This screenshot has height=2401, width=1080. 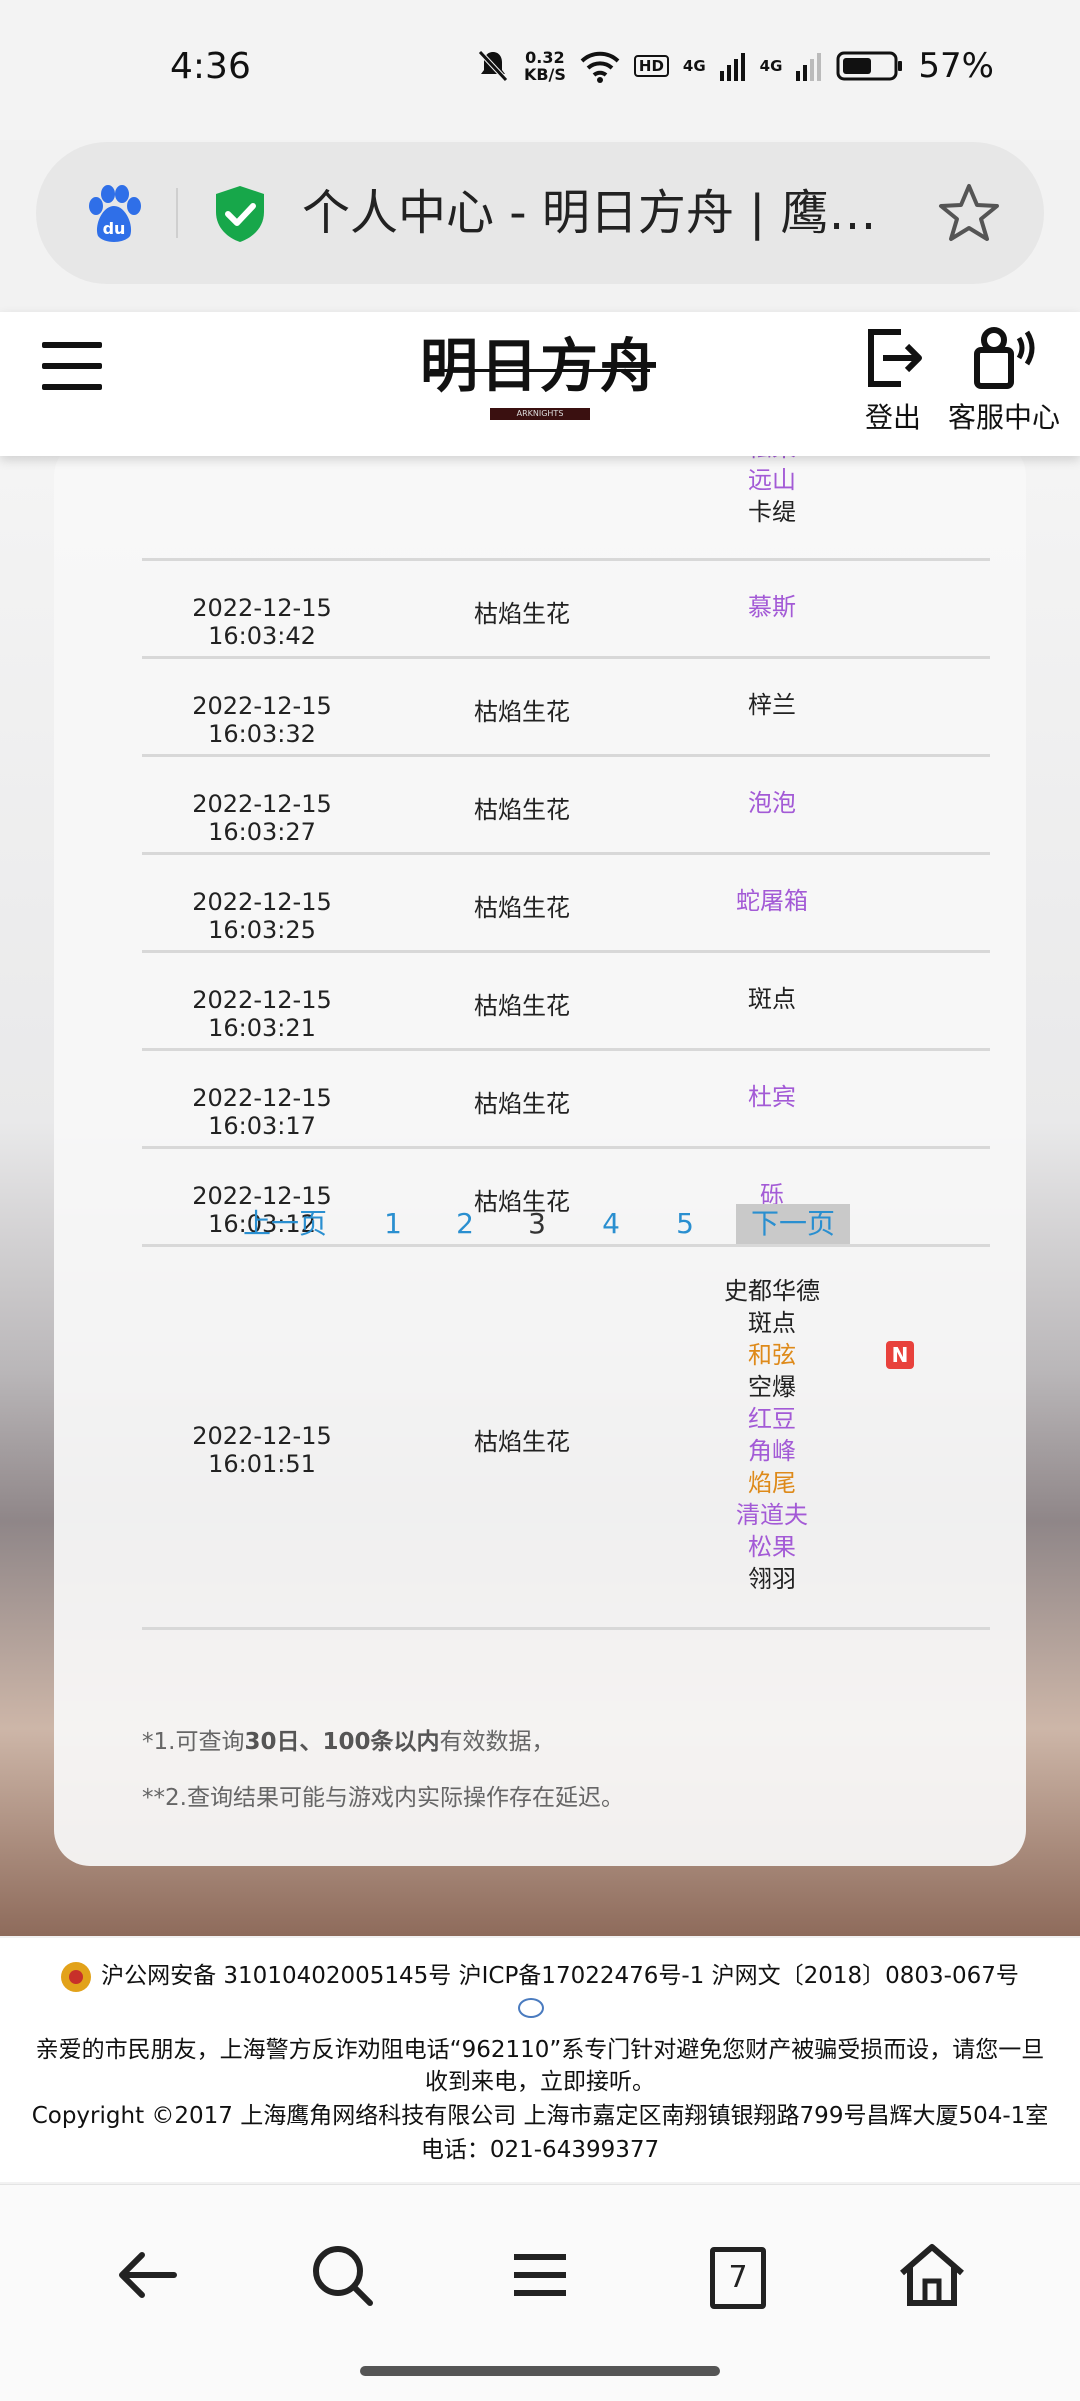 What do you see at coordinates (611, 1224) in the screenshot?
I see `page-4-link: 4` at bounding box center [611, 1224].